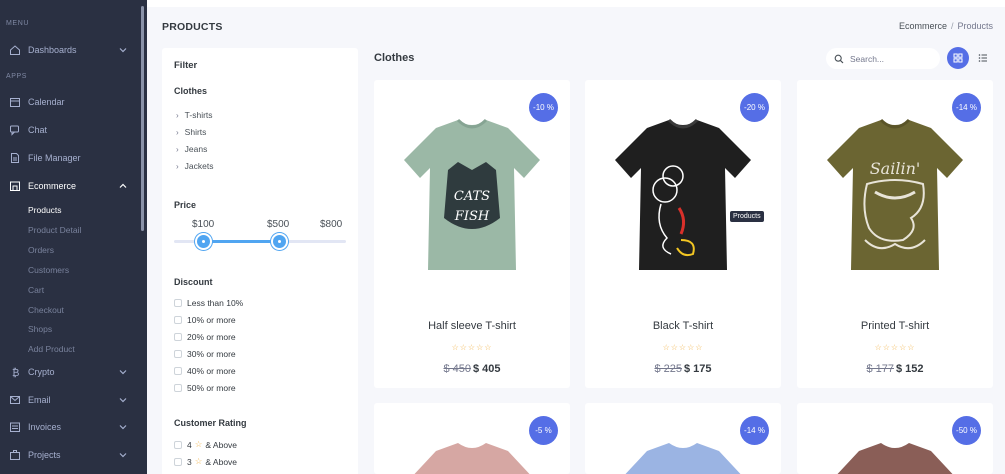 The image size is (1005, 474). What do you see at coordinates (195, 166) in the screenshot?
I see `category-link-jackets: › Jackets` at bounding box center [195, 166].